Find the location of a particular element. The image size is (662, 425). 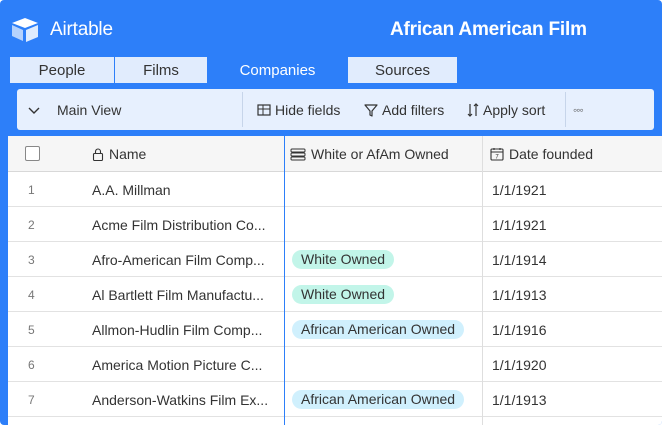

column-header-founded: 7 Date founded is located at coordinates (541, 154).